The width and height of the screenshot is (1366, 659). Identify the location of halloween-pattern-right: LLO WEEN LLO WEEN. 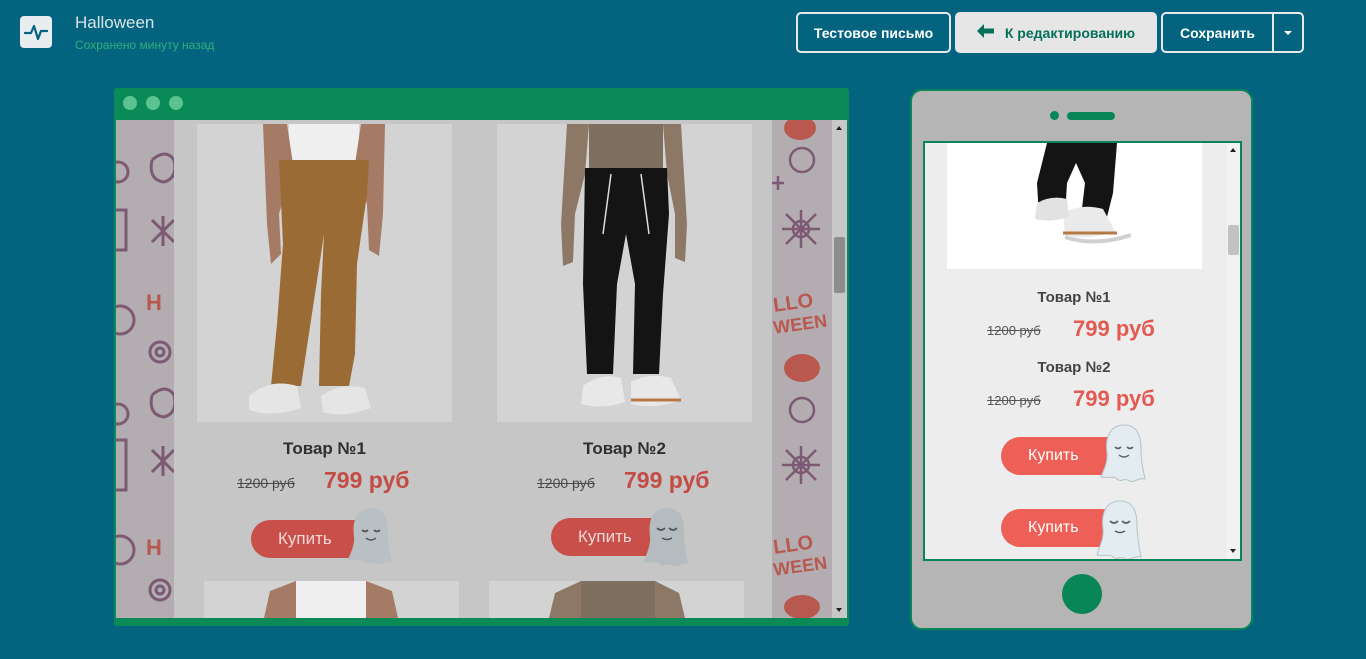
(802, 369).